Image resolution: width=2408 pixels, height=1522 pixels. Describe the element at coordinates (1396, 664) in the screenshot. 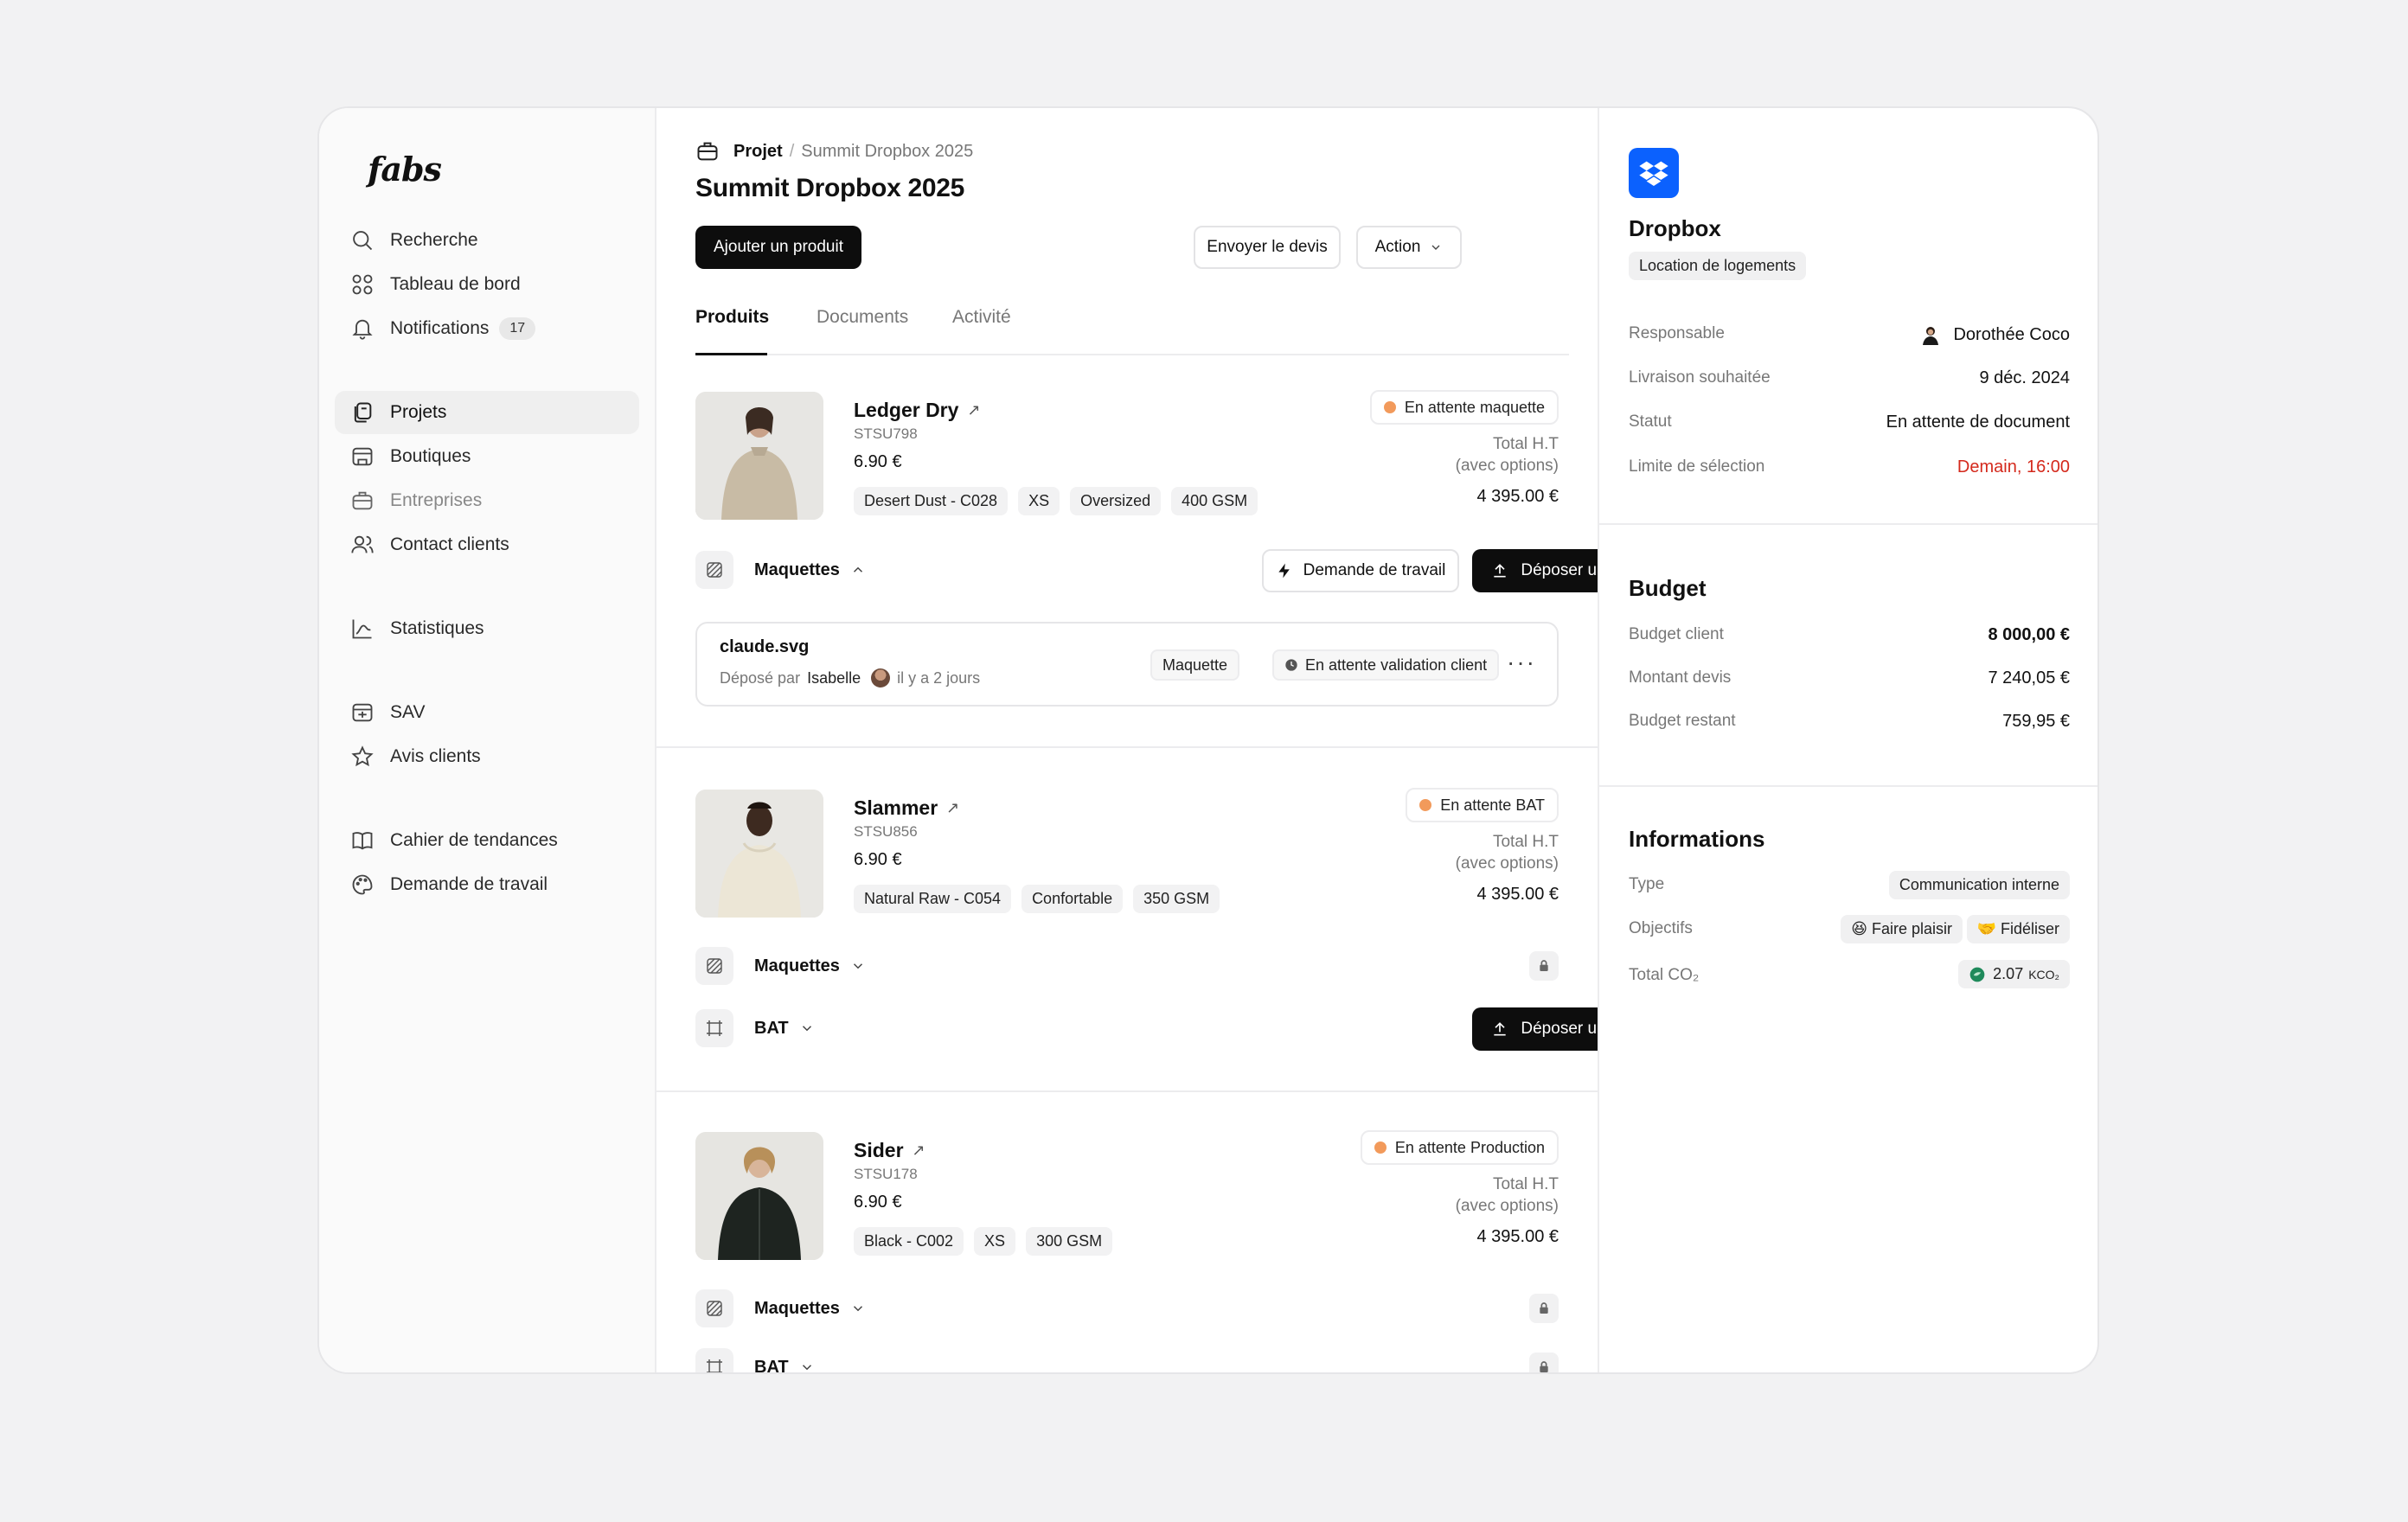

I see `file-status-text: En attente validation client` at that location.